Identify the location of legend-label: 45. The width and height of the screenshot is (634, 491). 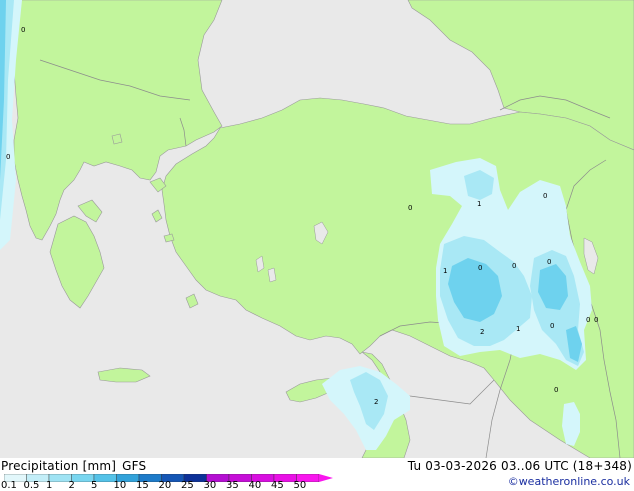
(277, 485).